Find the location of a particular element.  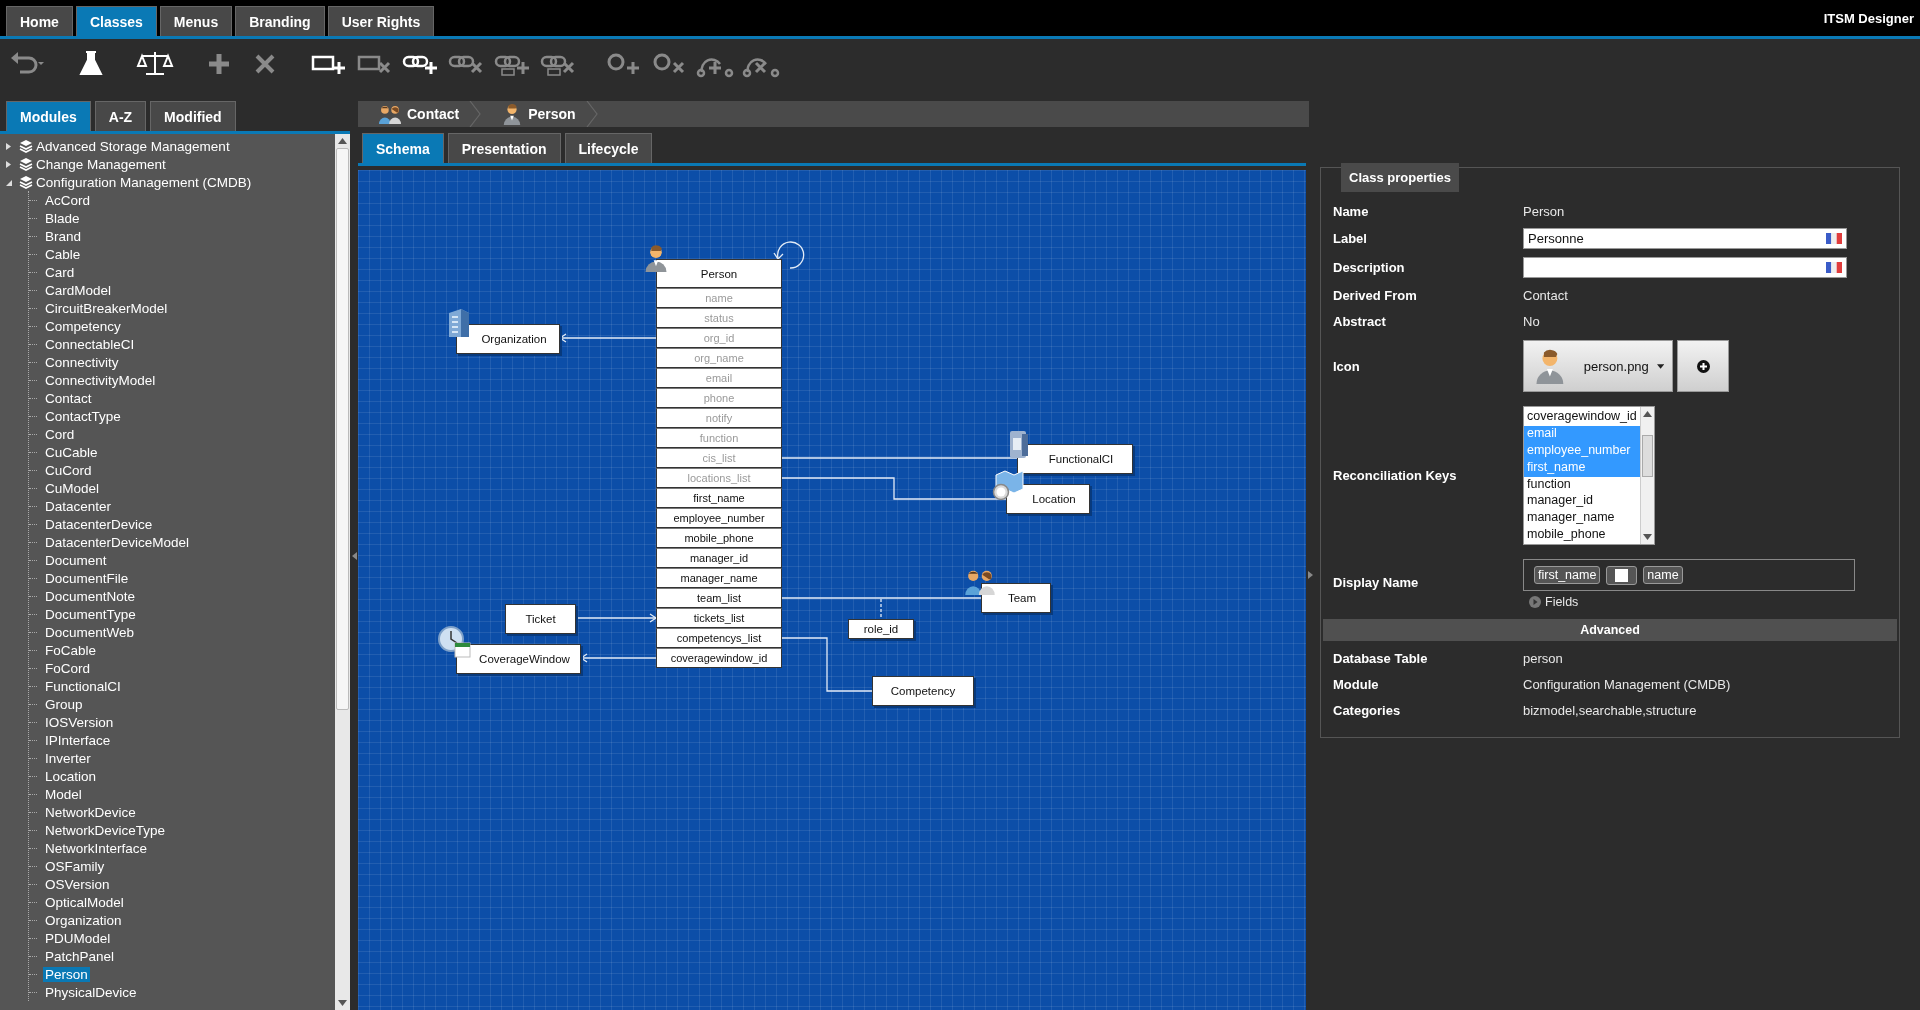

tree-item: Inverter is located at coordinates (68, 758).